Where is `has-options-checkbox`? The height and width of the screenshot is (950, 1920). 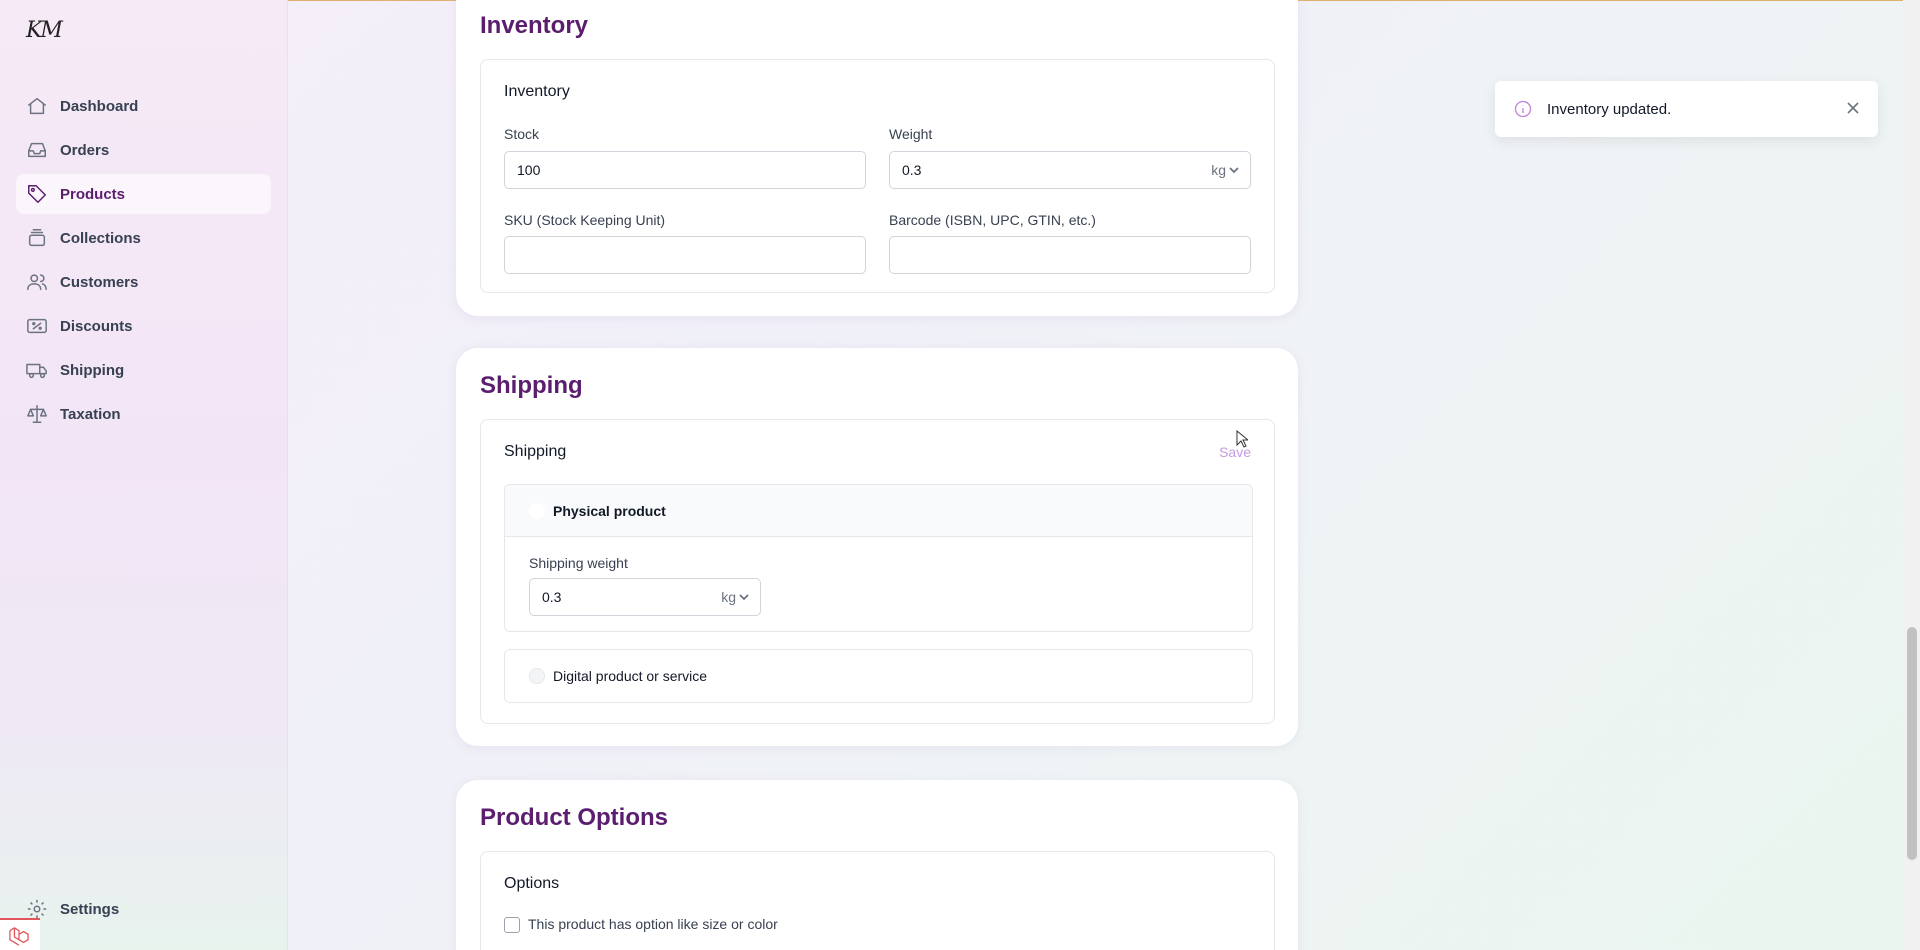 has-options-checkbox is located at coordinates (512, 925).